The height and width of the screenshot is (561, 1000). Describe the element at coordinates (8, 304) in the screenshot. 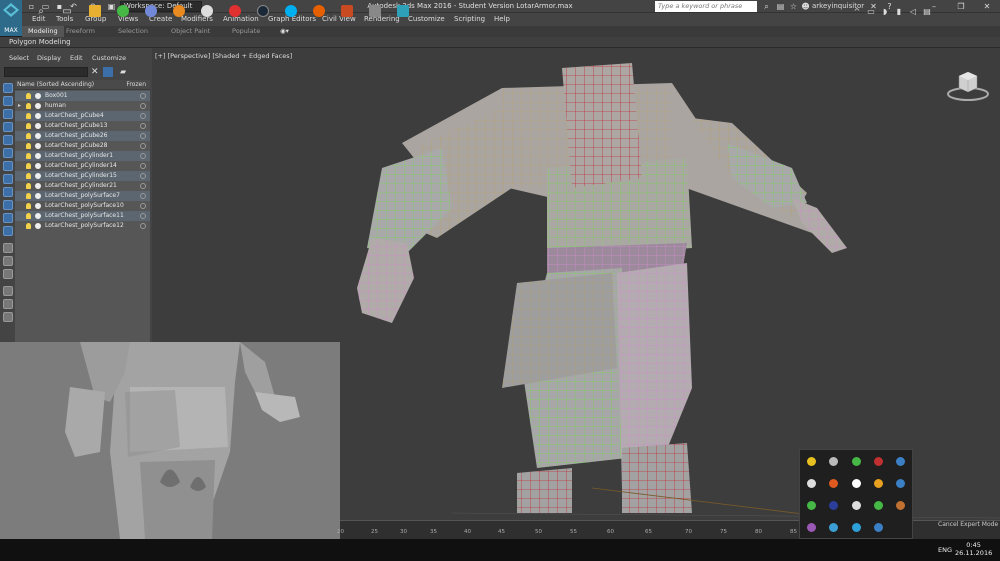

I see `sync-selection-icon` at that location.